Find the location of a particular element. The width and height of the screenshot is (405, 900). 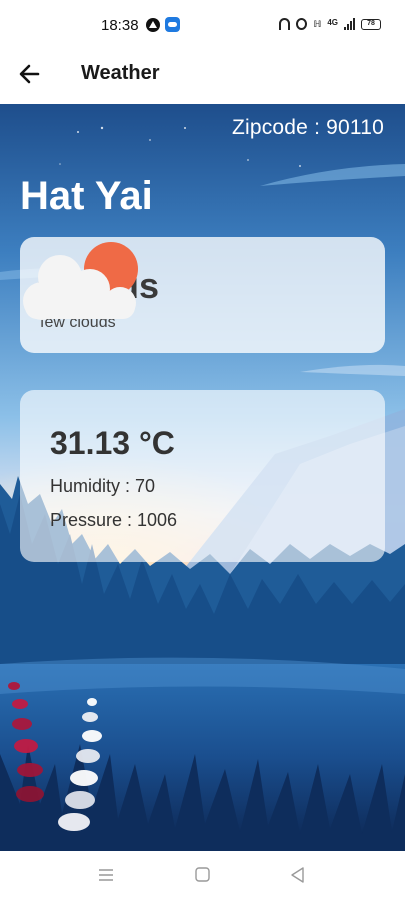

signal-strength-icon is located at coordinates (349, 24).